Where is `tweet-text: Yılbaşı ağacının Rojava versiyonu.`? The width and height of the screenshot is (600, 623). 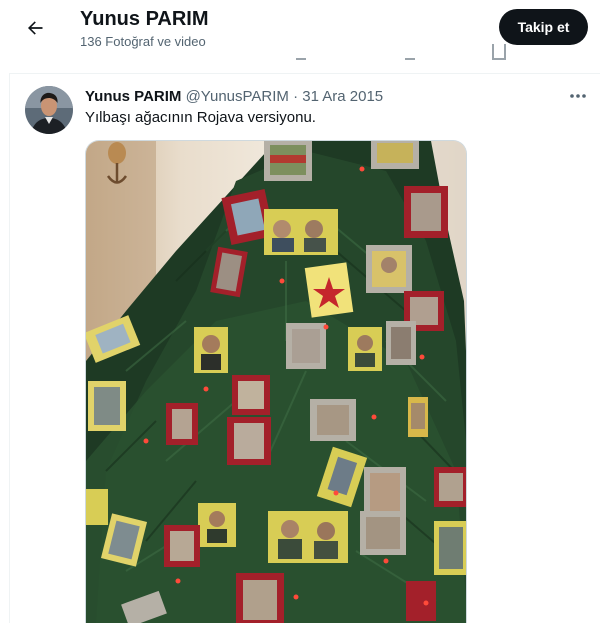
tweet-text: Yılbaşı ağacının Rojava versiyonu. is located at coordinates (200, 117).